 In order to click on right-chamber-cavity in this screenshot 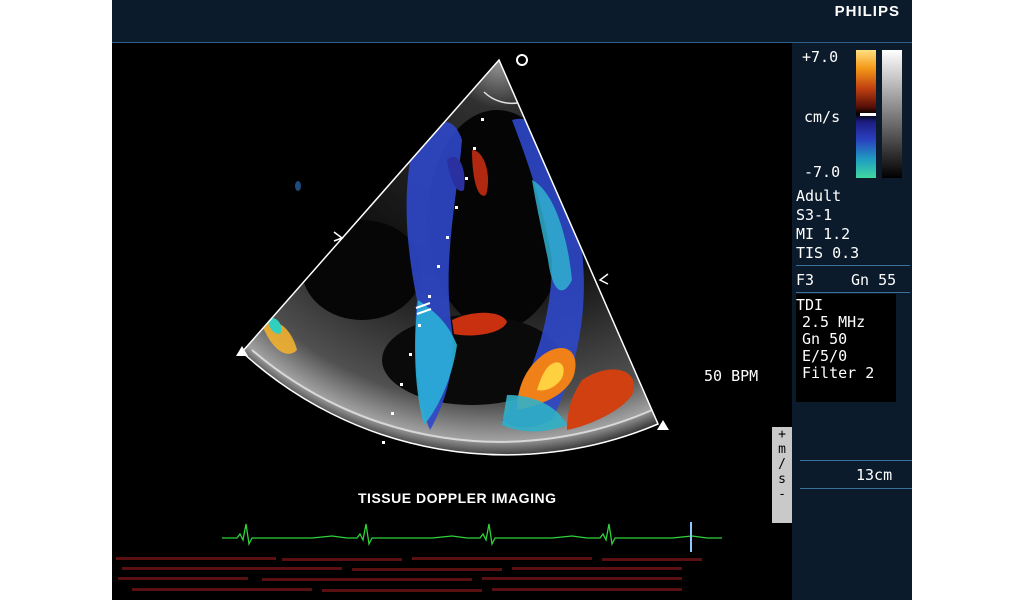, I will do `click(362, 270)`.